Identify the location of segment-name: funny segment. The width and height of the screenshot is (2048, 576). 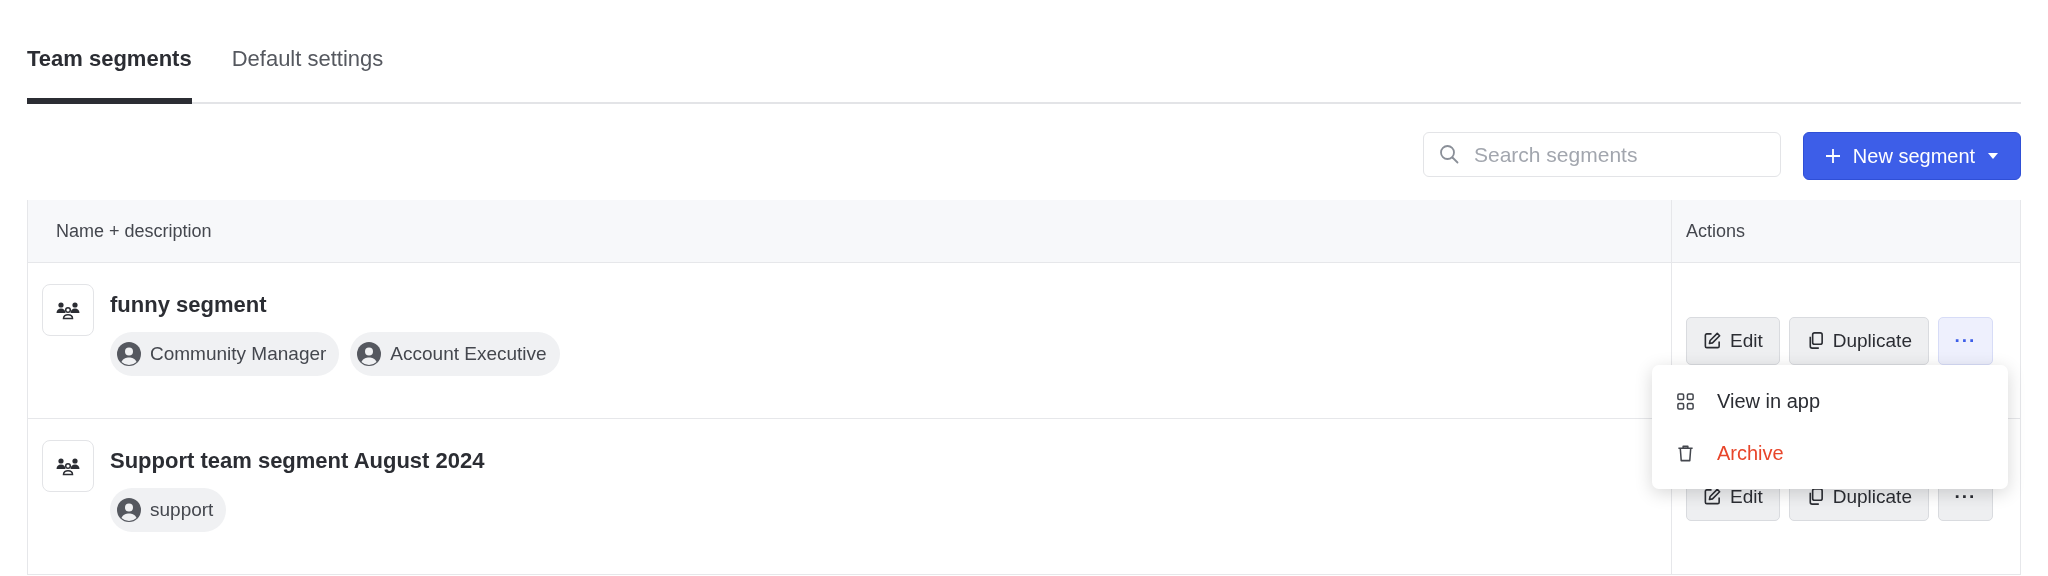
(189, 304).